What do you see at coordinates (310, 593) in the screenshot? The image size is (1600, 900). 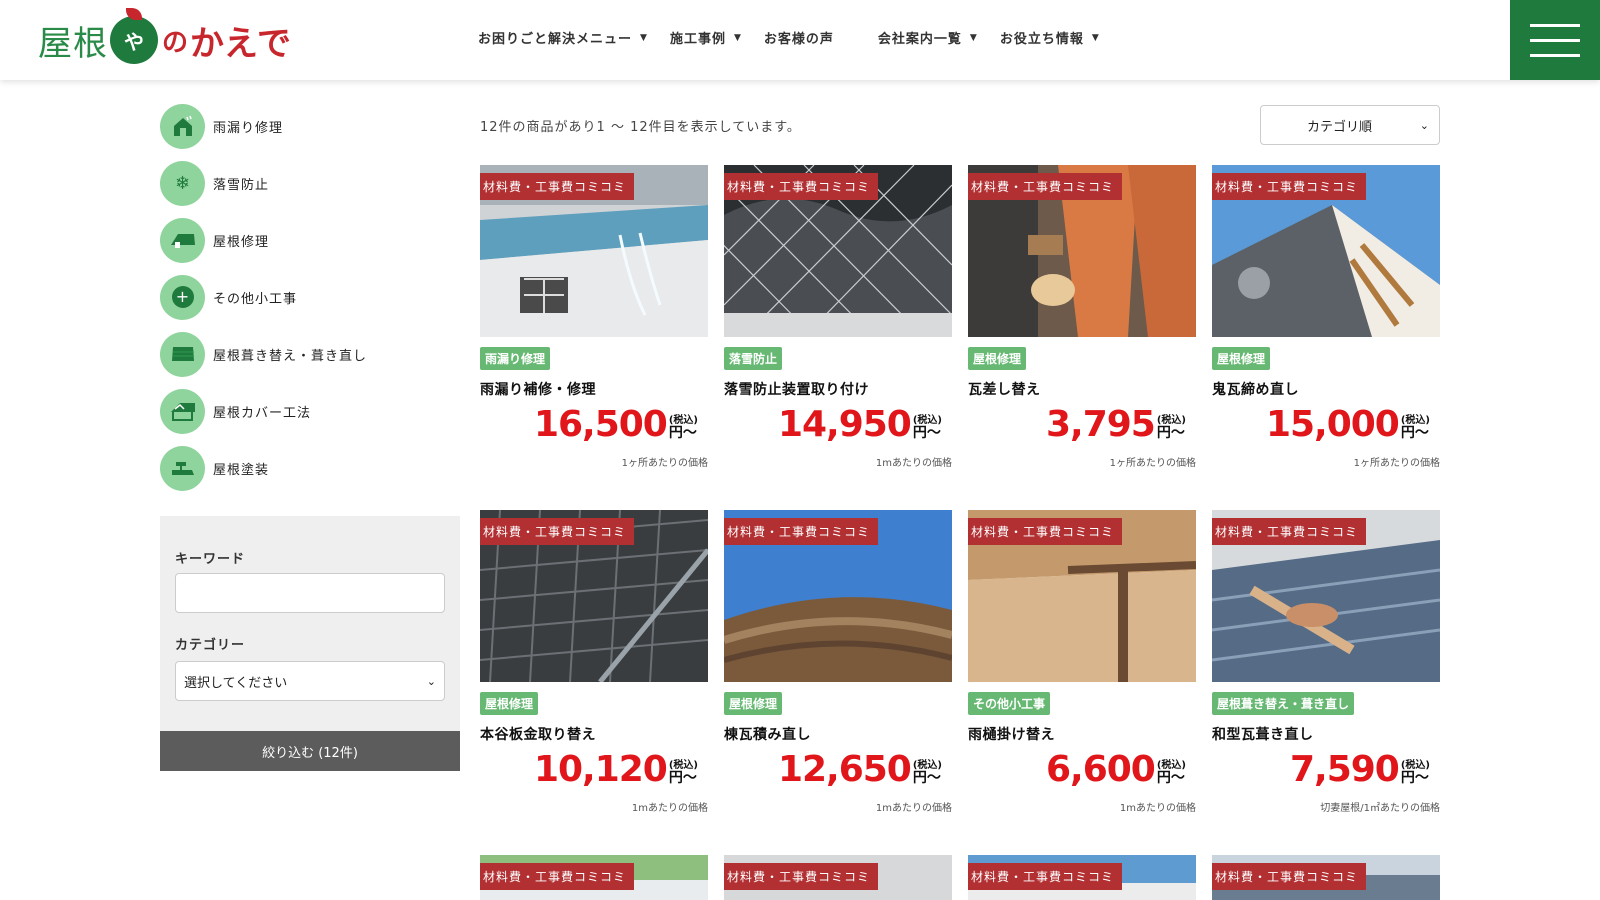 I see `keyword-input` at bounding box center [310, 593].